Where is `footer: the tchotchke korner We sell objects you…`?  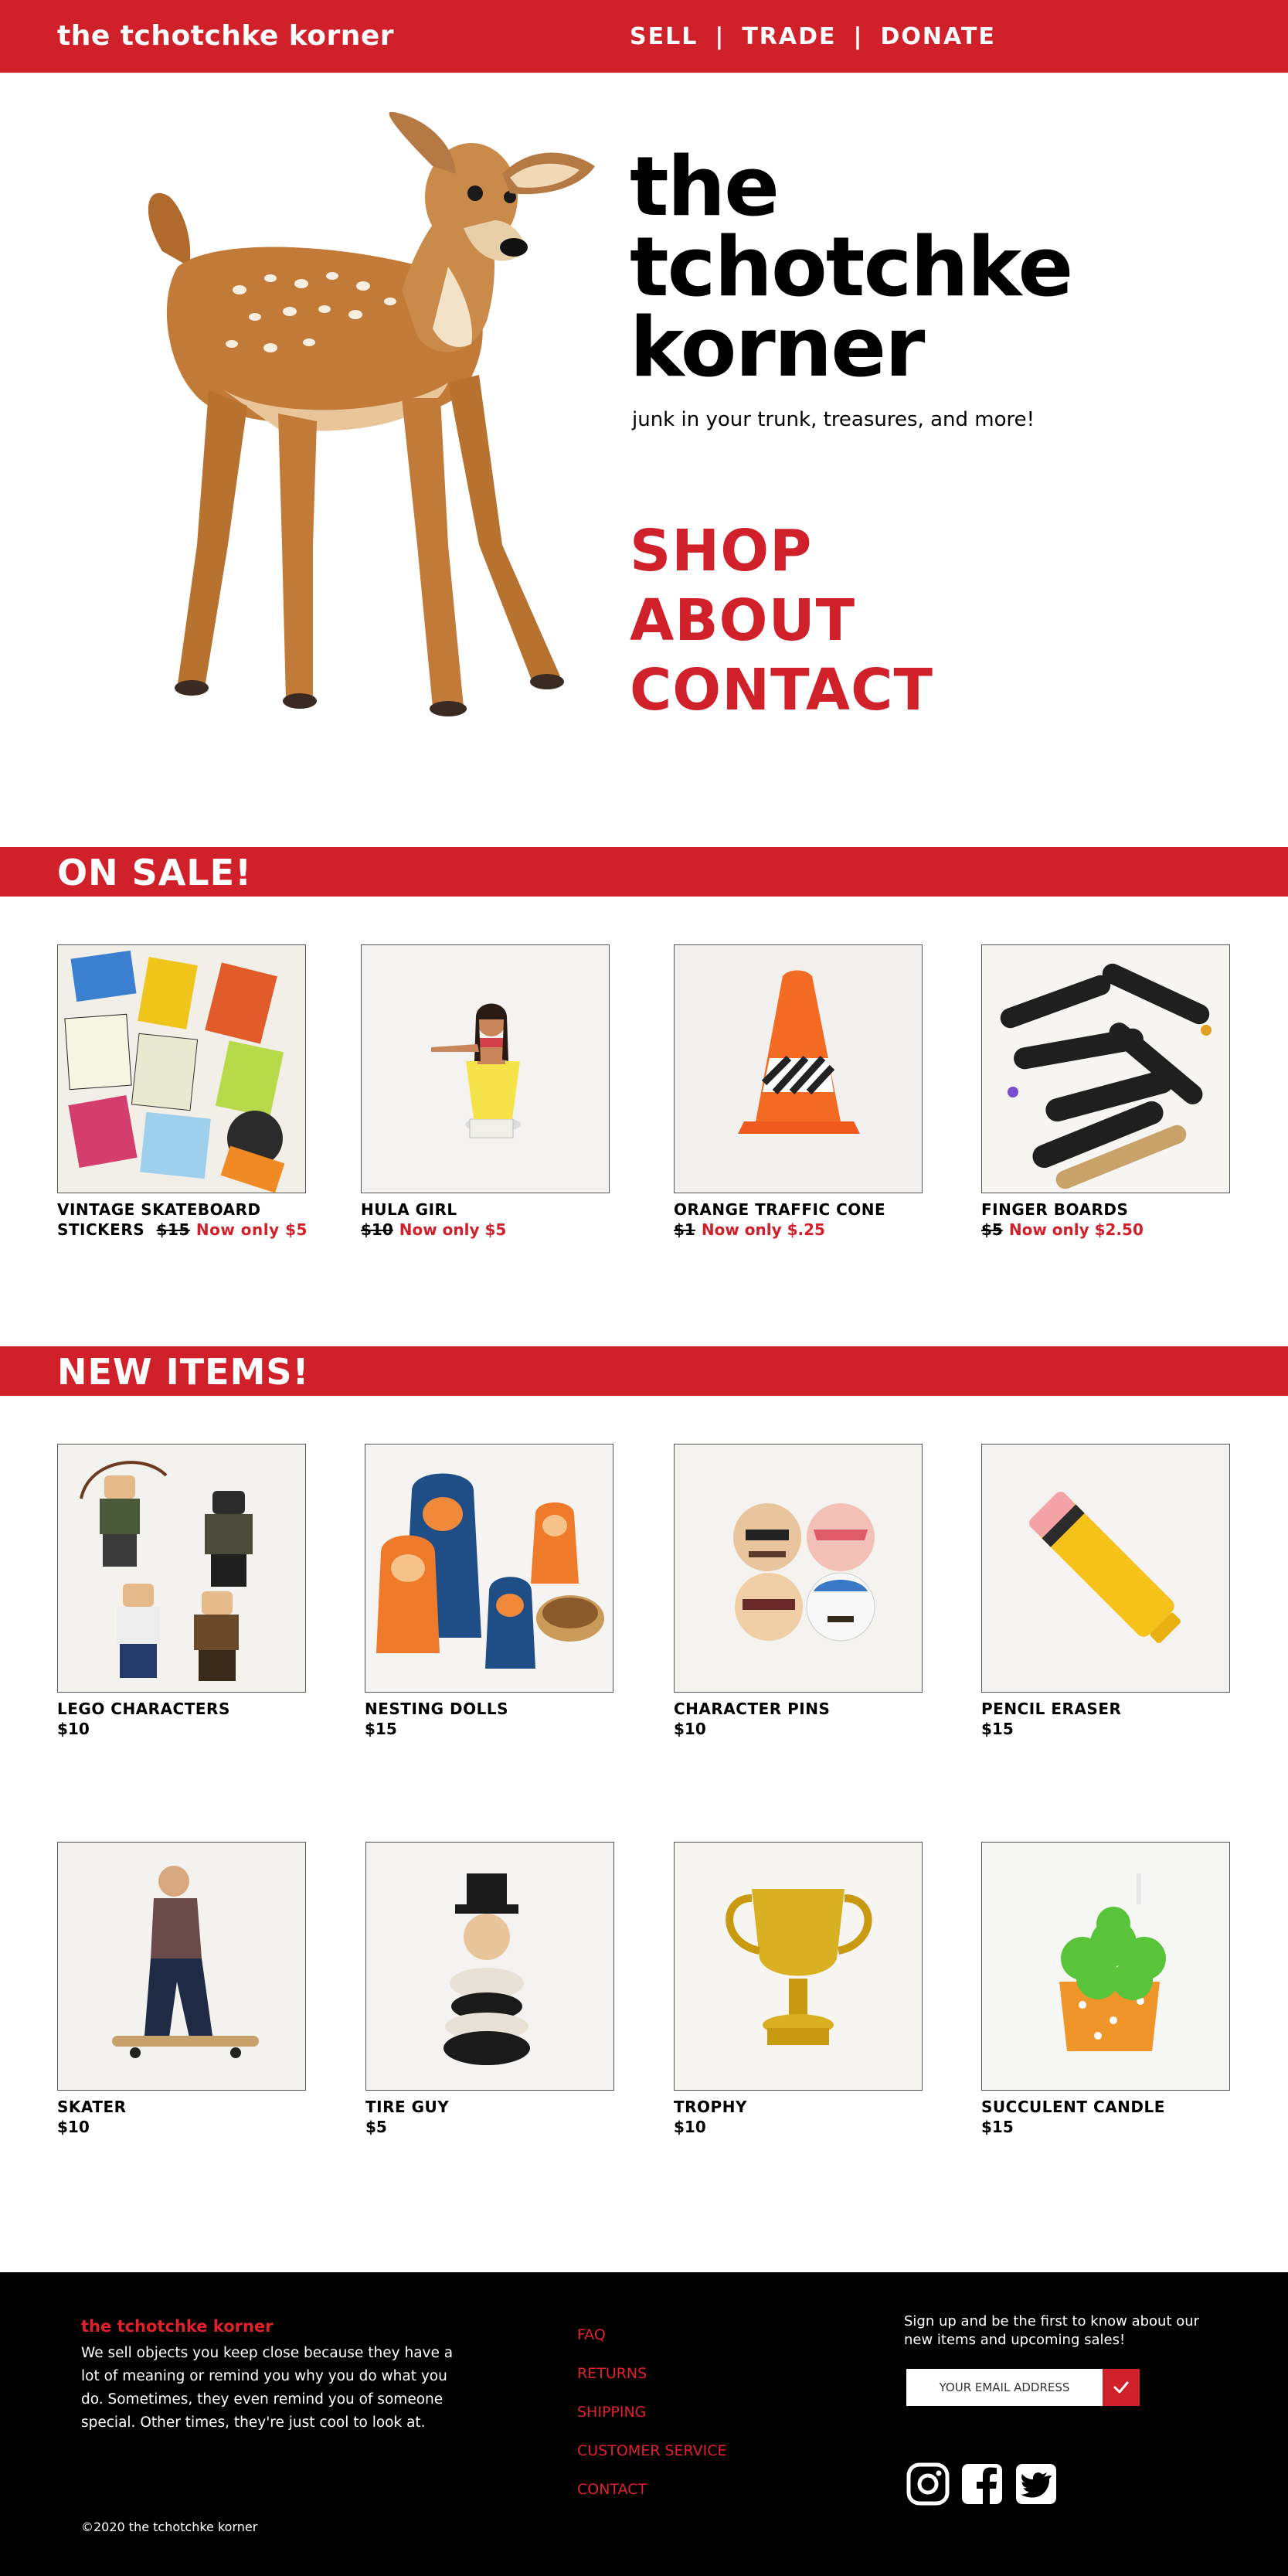
footer: the tchotchke korner We sell objects you… is located at coordinates (644, 2424).